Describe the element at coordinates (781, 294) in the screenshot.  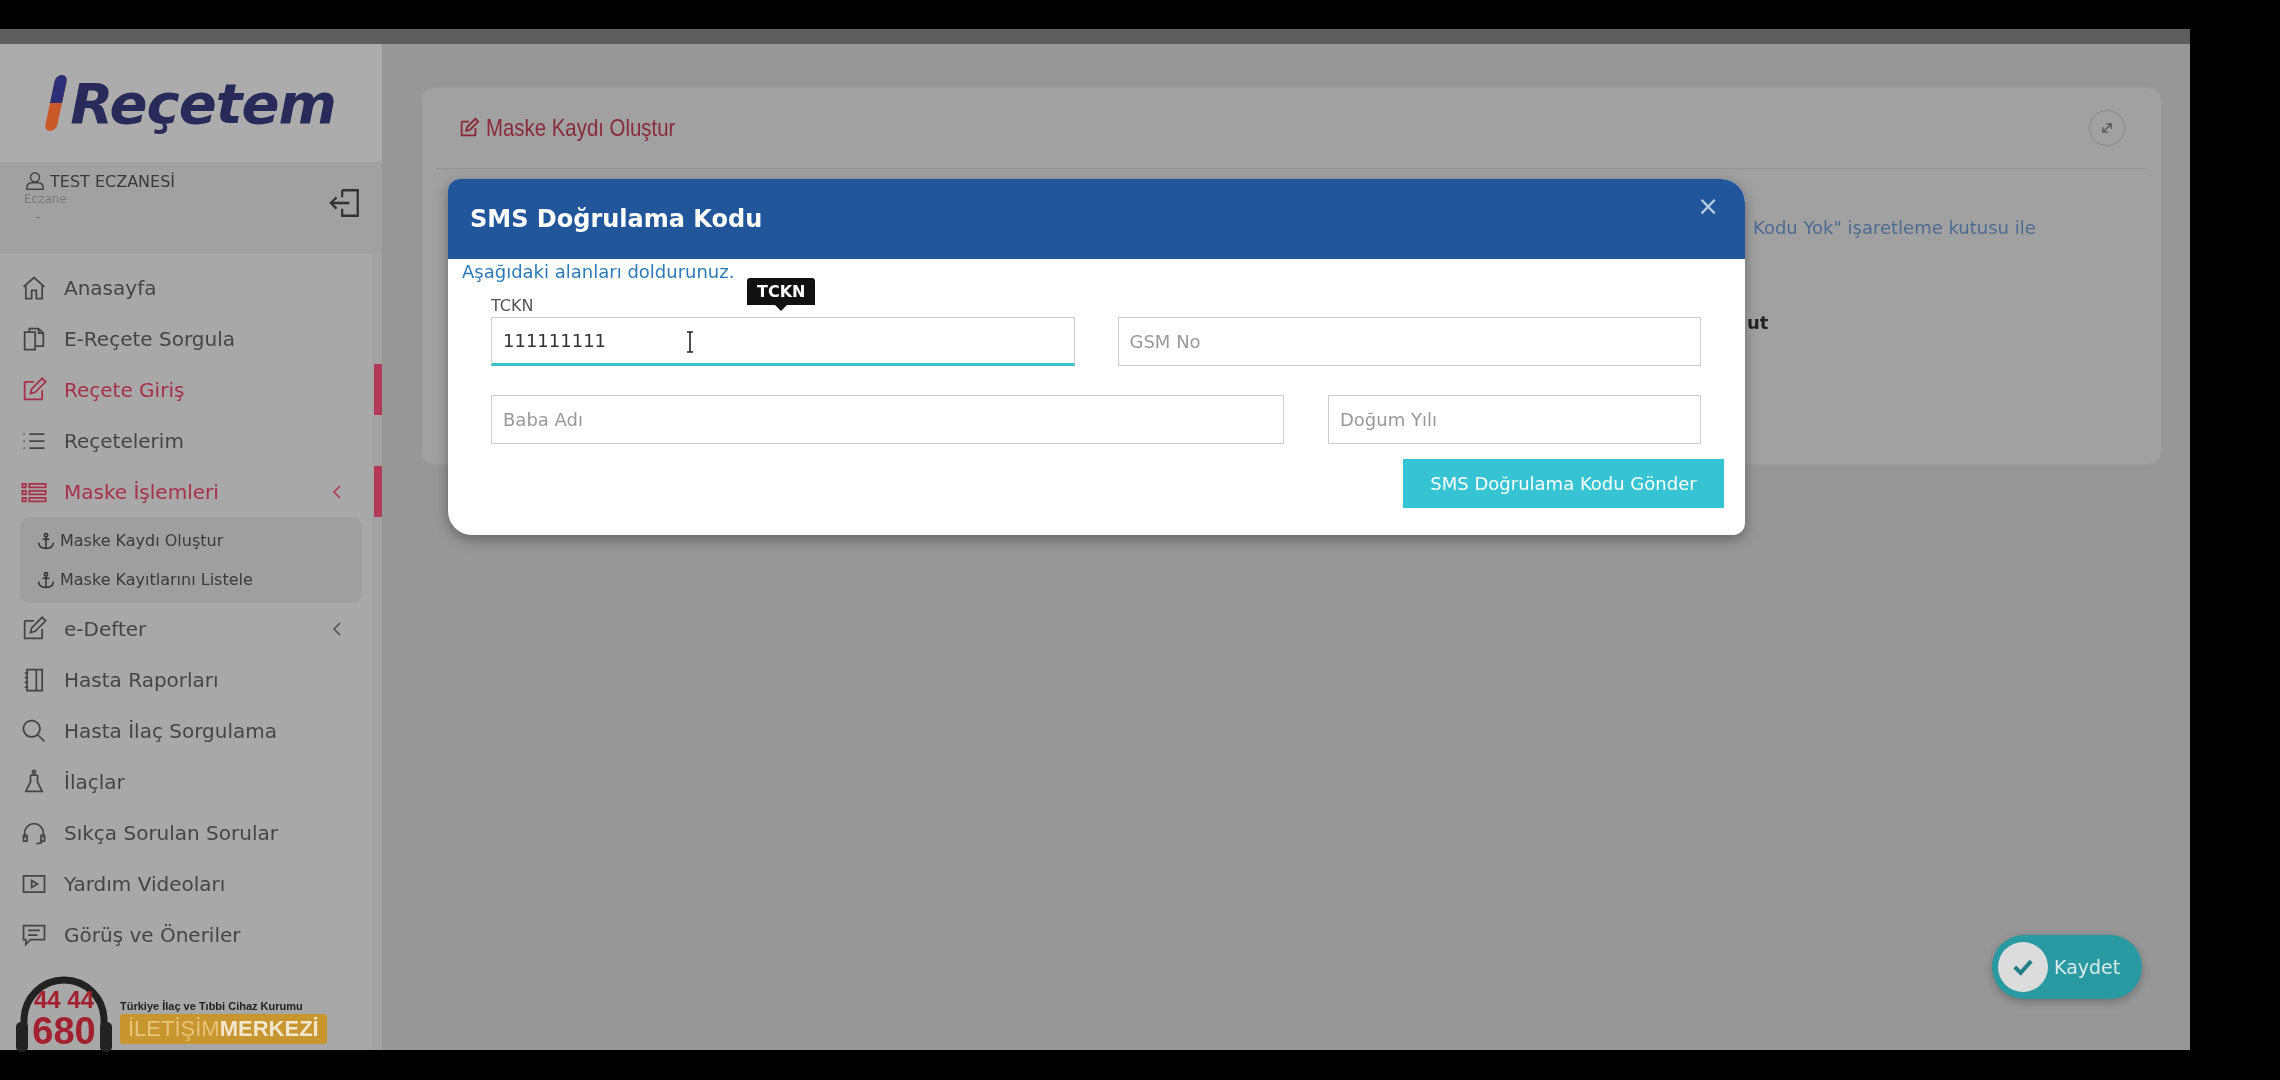
I see `tooltip: TCKN` at that location.